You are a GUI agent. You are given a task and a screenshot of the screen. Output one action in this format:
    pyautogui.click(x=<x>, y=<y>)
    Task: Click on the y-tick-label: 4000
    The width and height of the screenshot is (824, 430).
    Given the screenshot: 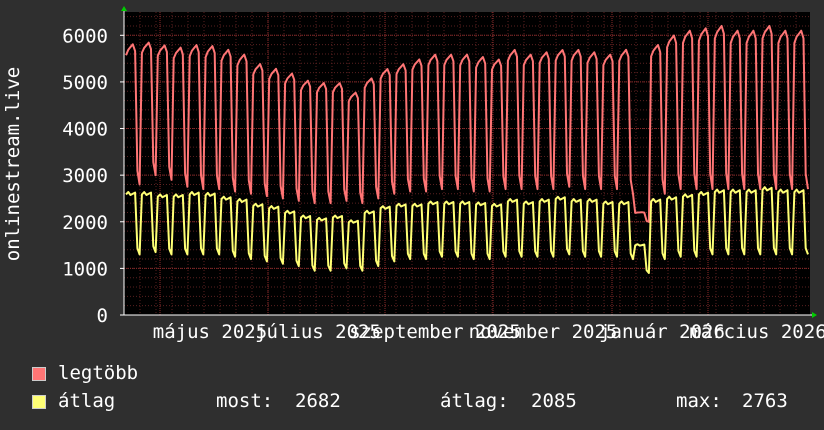 What is the action you would take?
    pyautogui.click(x=85, y=130)
    